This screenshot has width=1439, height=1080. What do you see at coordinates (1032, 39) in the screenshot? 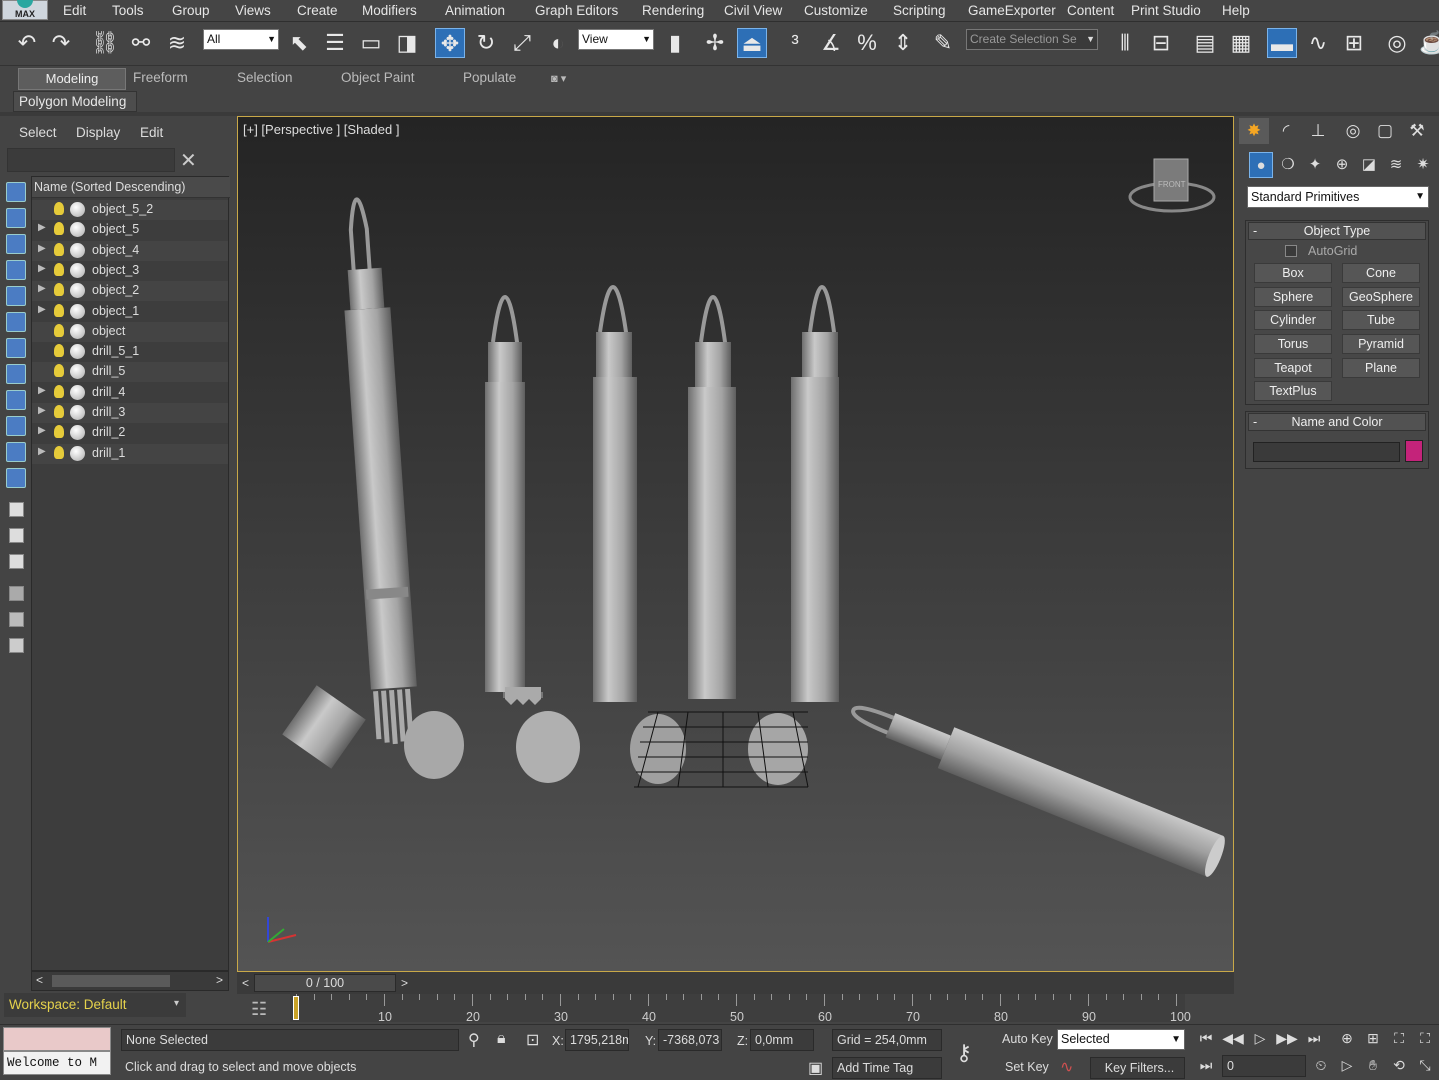
I see `named-selection-set-field: Create Selection Se ▼` at bounding box center [1032, 39].